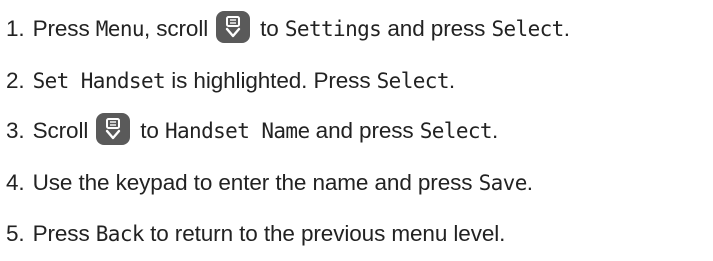 The height and width of the screenshot is (261, 713). Describe the element at coordinates (176, 28) in the screenshot. I see `step-text: , scroll` at that location.